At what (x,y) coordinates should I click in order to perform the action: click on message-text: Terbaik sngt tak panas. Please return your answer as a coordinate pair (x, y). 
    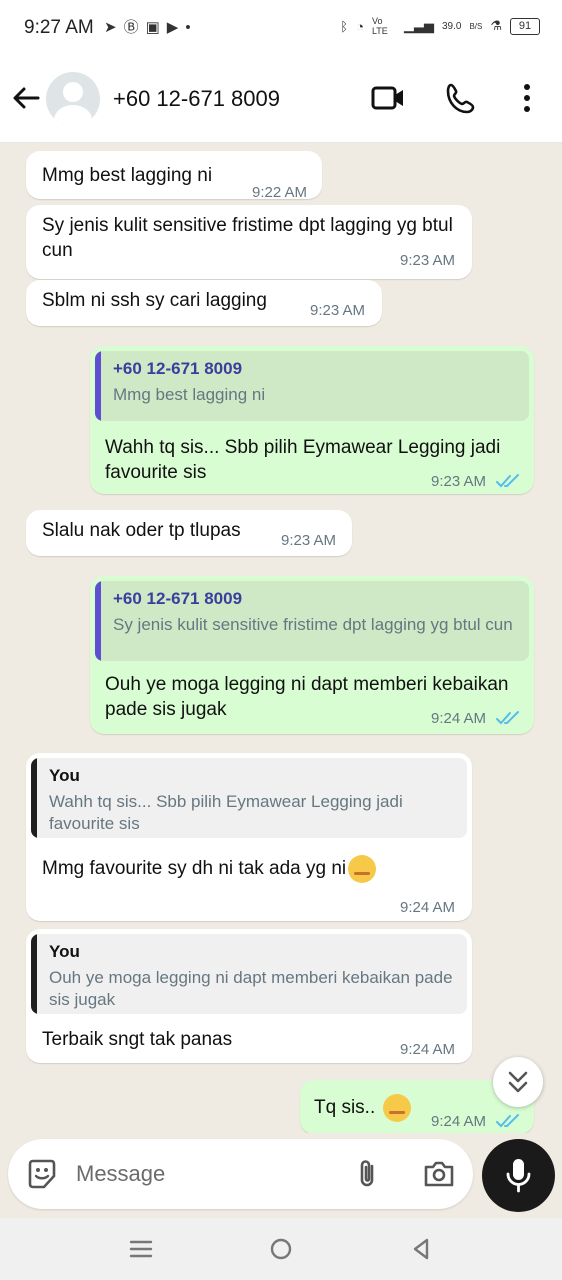
    Looking at the image, I should click on (137, 1039).